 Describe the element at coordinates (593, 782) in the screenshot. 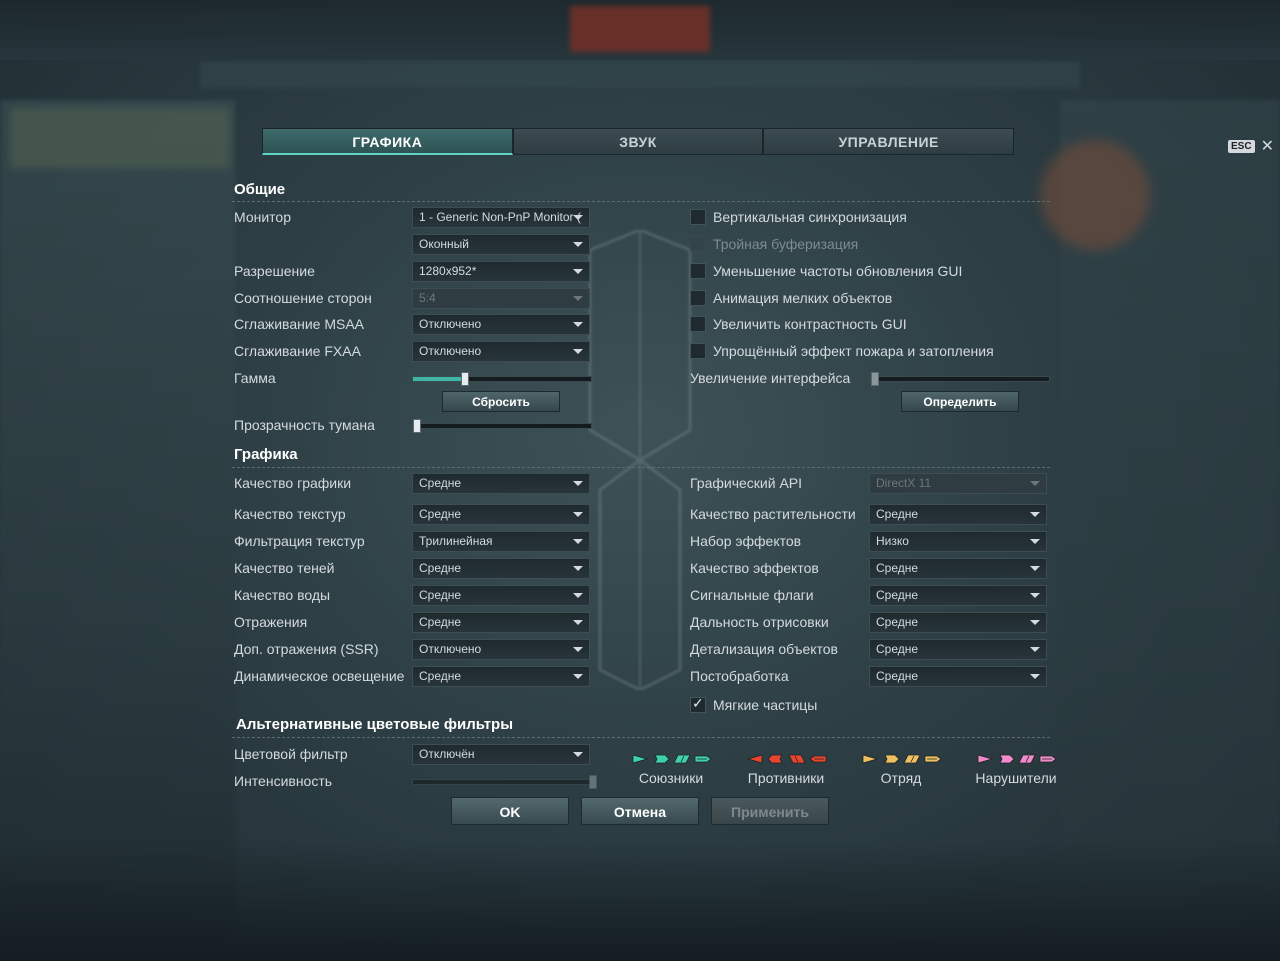

I see `intensity-slider-thumb` at that location.